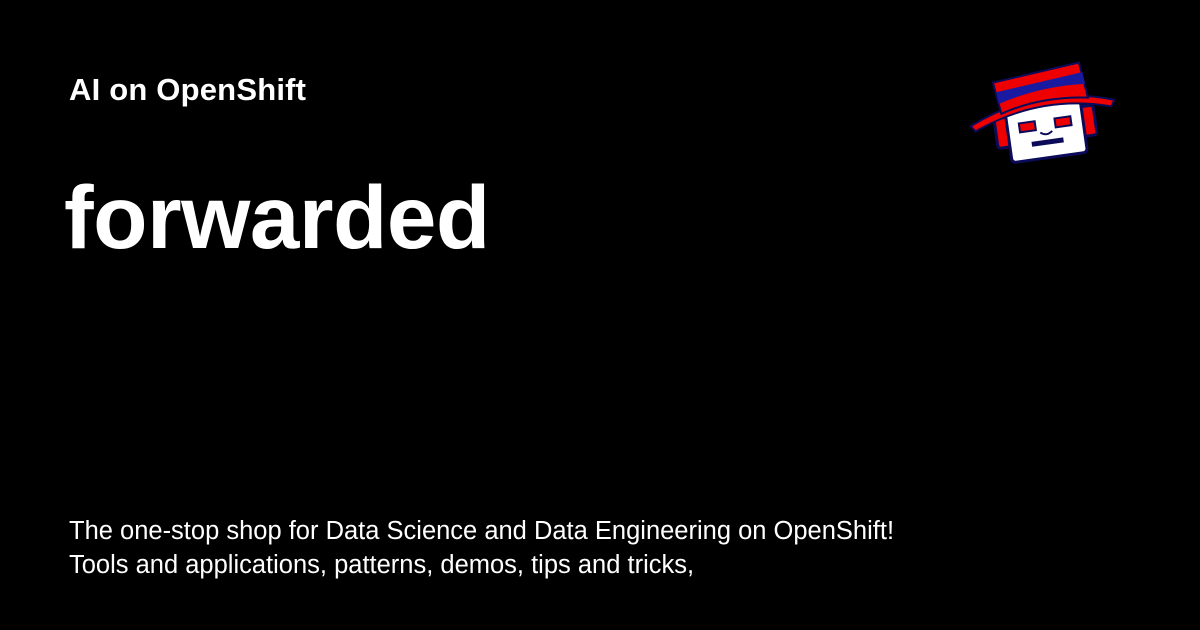 This screenshot has height=630, width=1200. Describe the element at coordinates (1027, 127) in the screenshot. I see `robot-left-eye` at that location.